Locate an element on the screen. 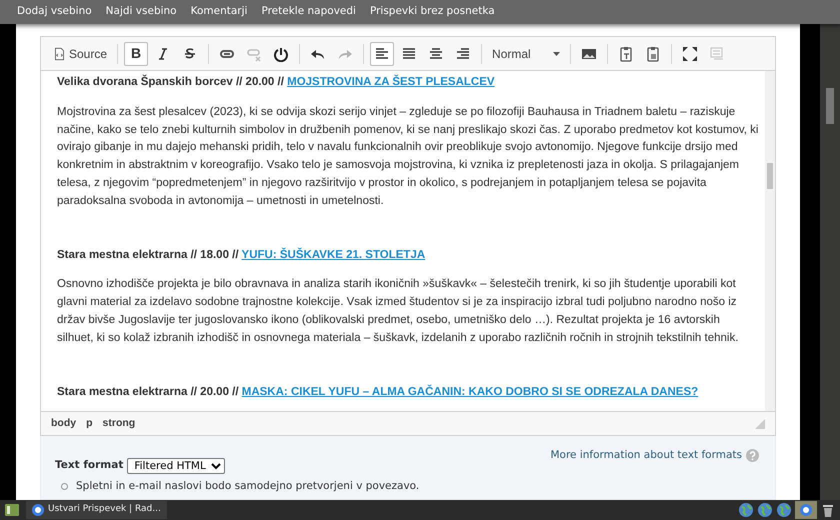 The image size is (840, 520). align-center-icon is located at coordinates (436, 54).